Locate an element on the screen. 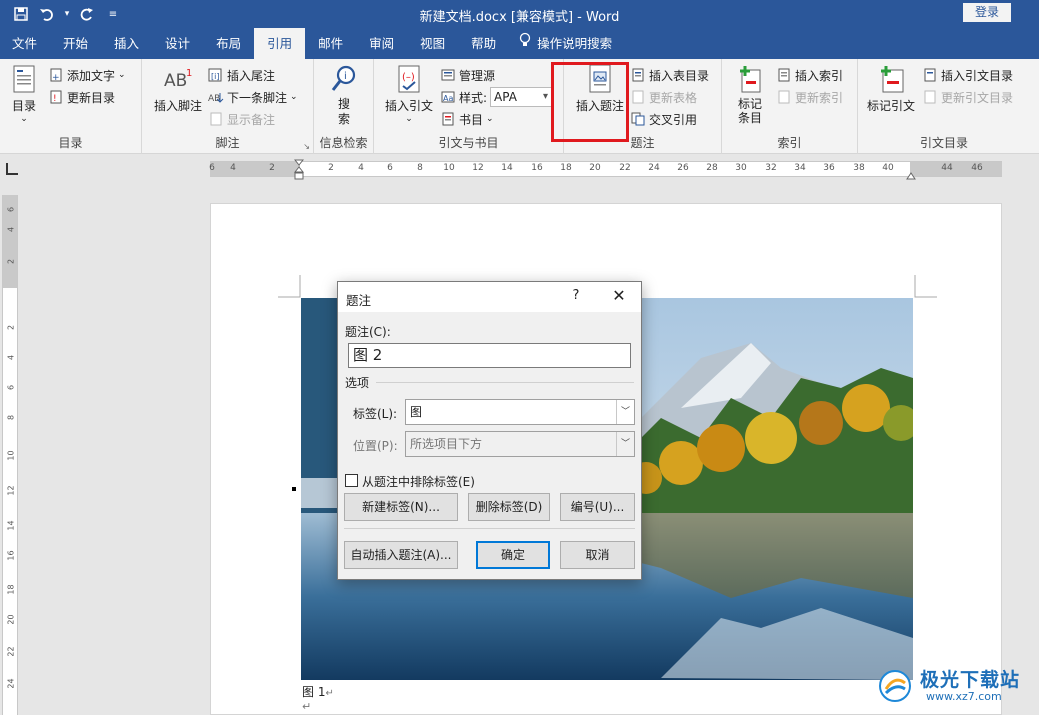  group-toc: 目录 ⌄ + 添加文字 ⌄ ! 更新目录 目录 is located at coordinates (71, 106).